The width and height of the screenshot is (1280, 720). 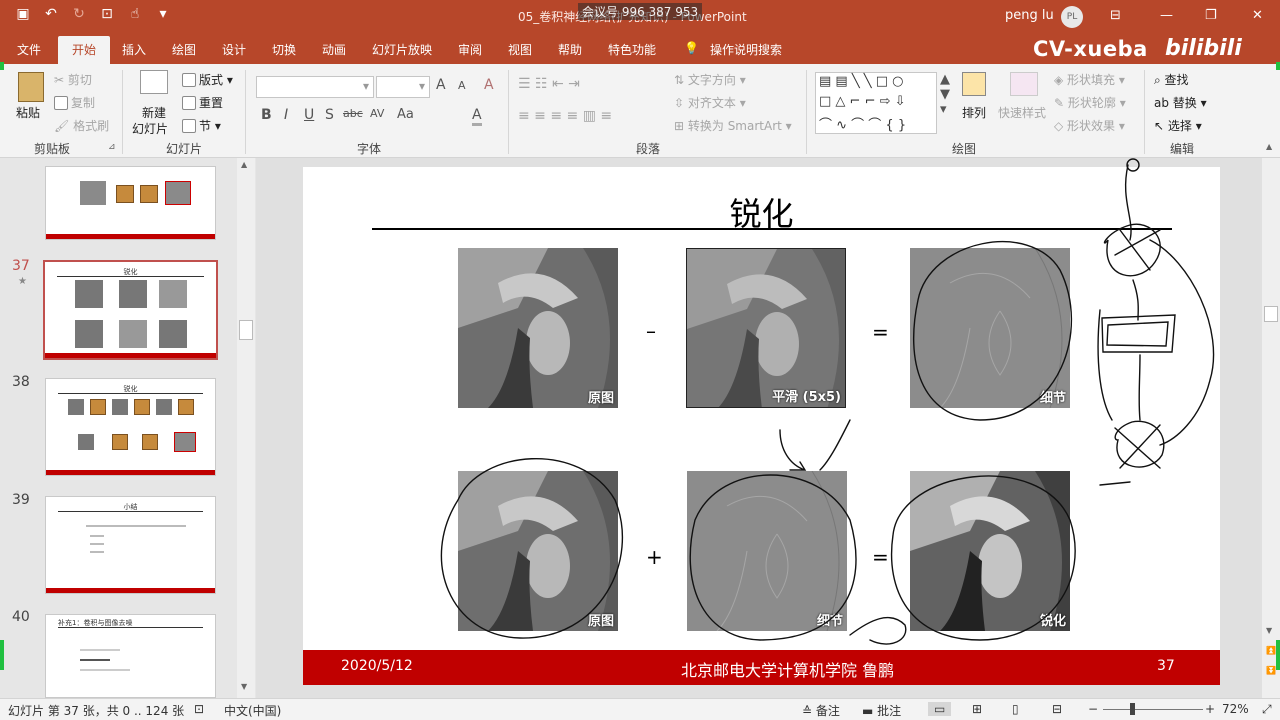 I want to click on bullets-icon: ☰ ☷ ⇤ ⇥, so click(x=549, y=84).